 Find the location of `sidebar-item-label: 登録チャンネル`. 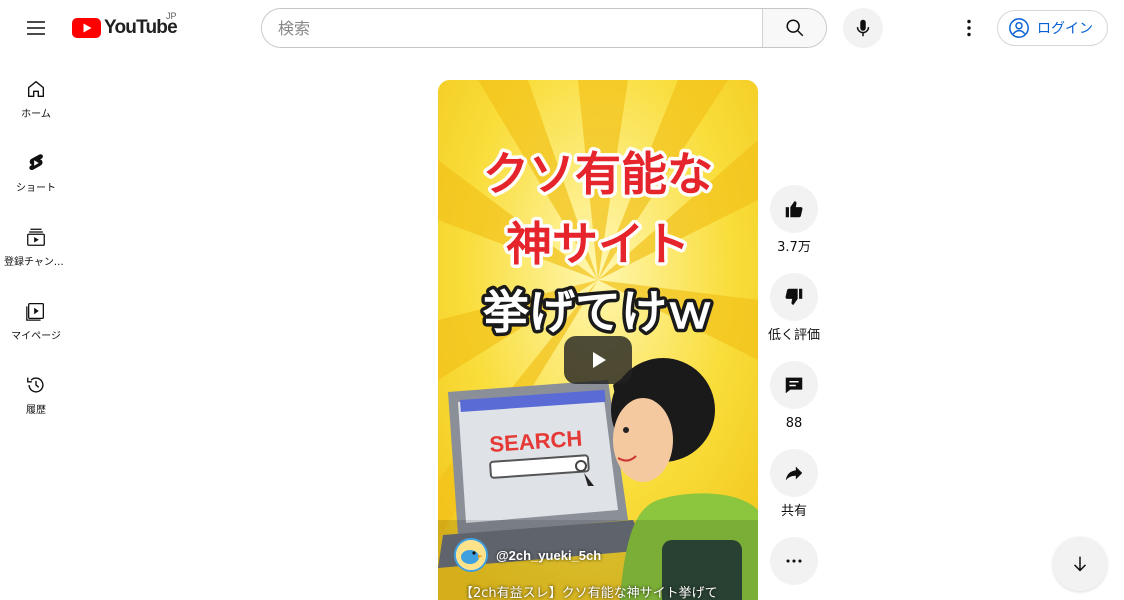

sidebar-item-label: 登録チャンネル is located at coordinates (36, 262).